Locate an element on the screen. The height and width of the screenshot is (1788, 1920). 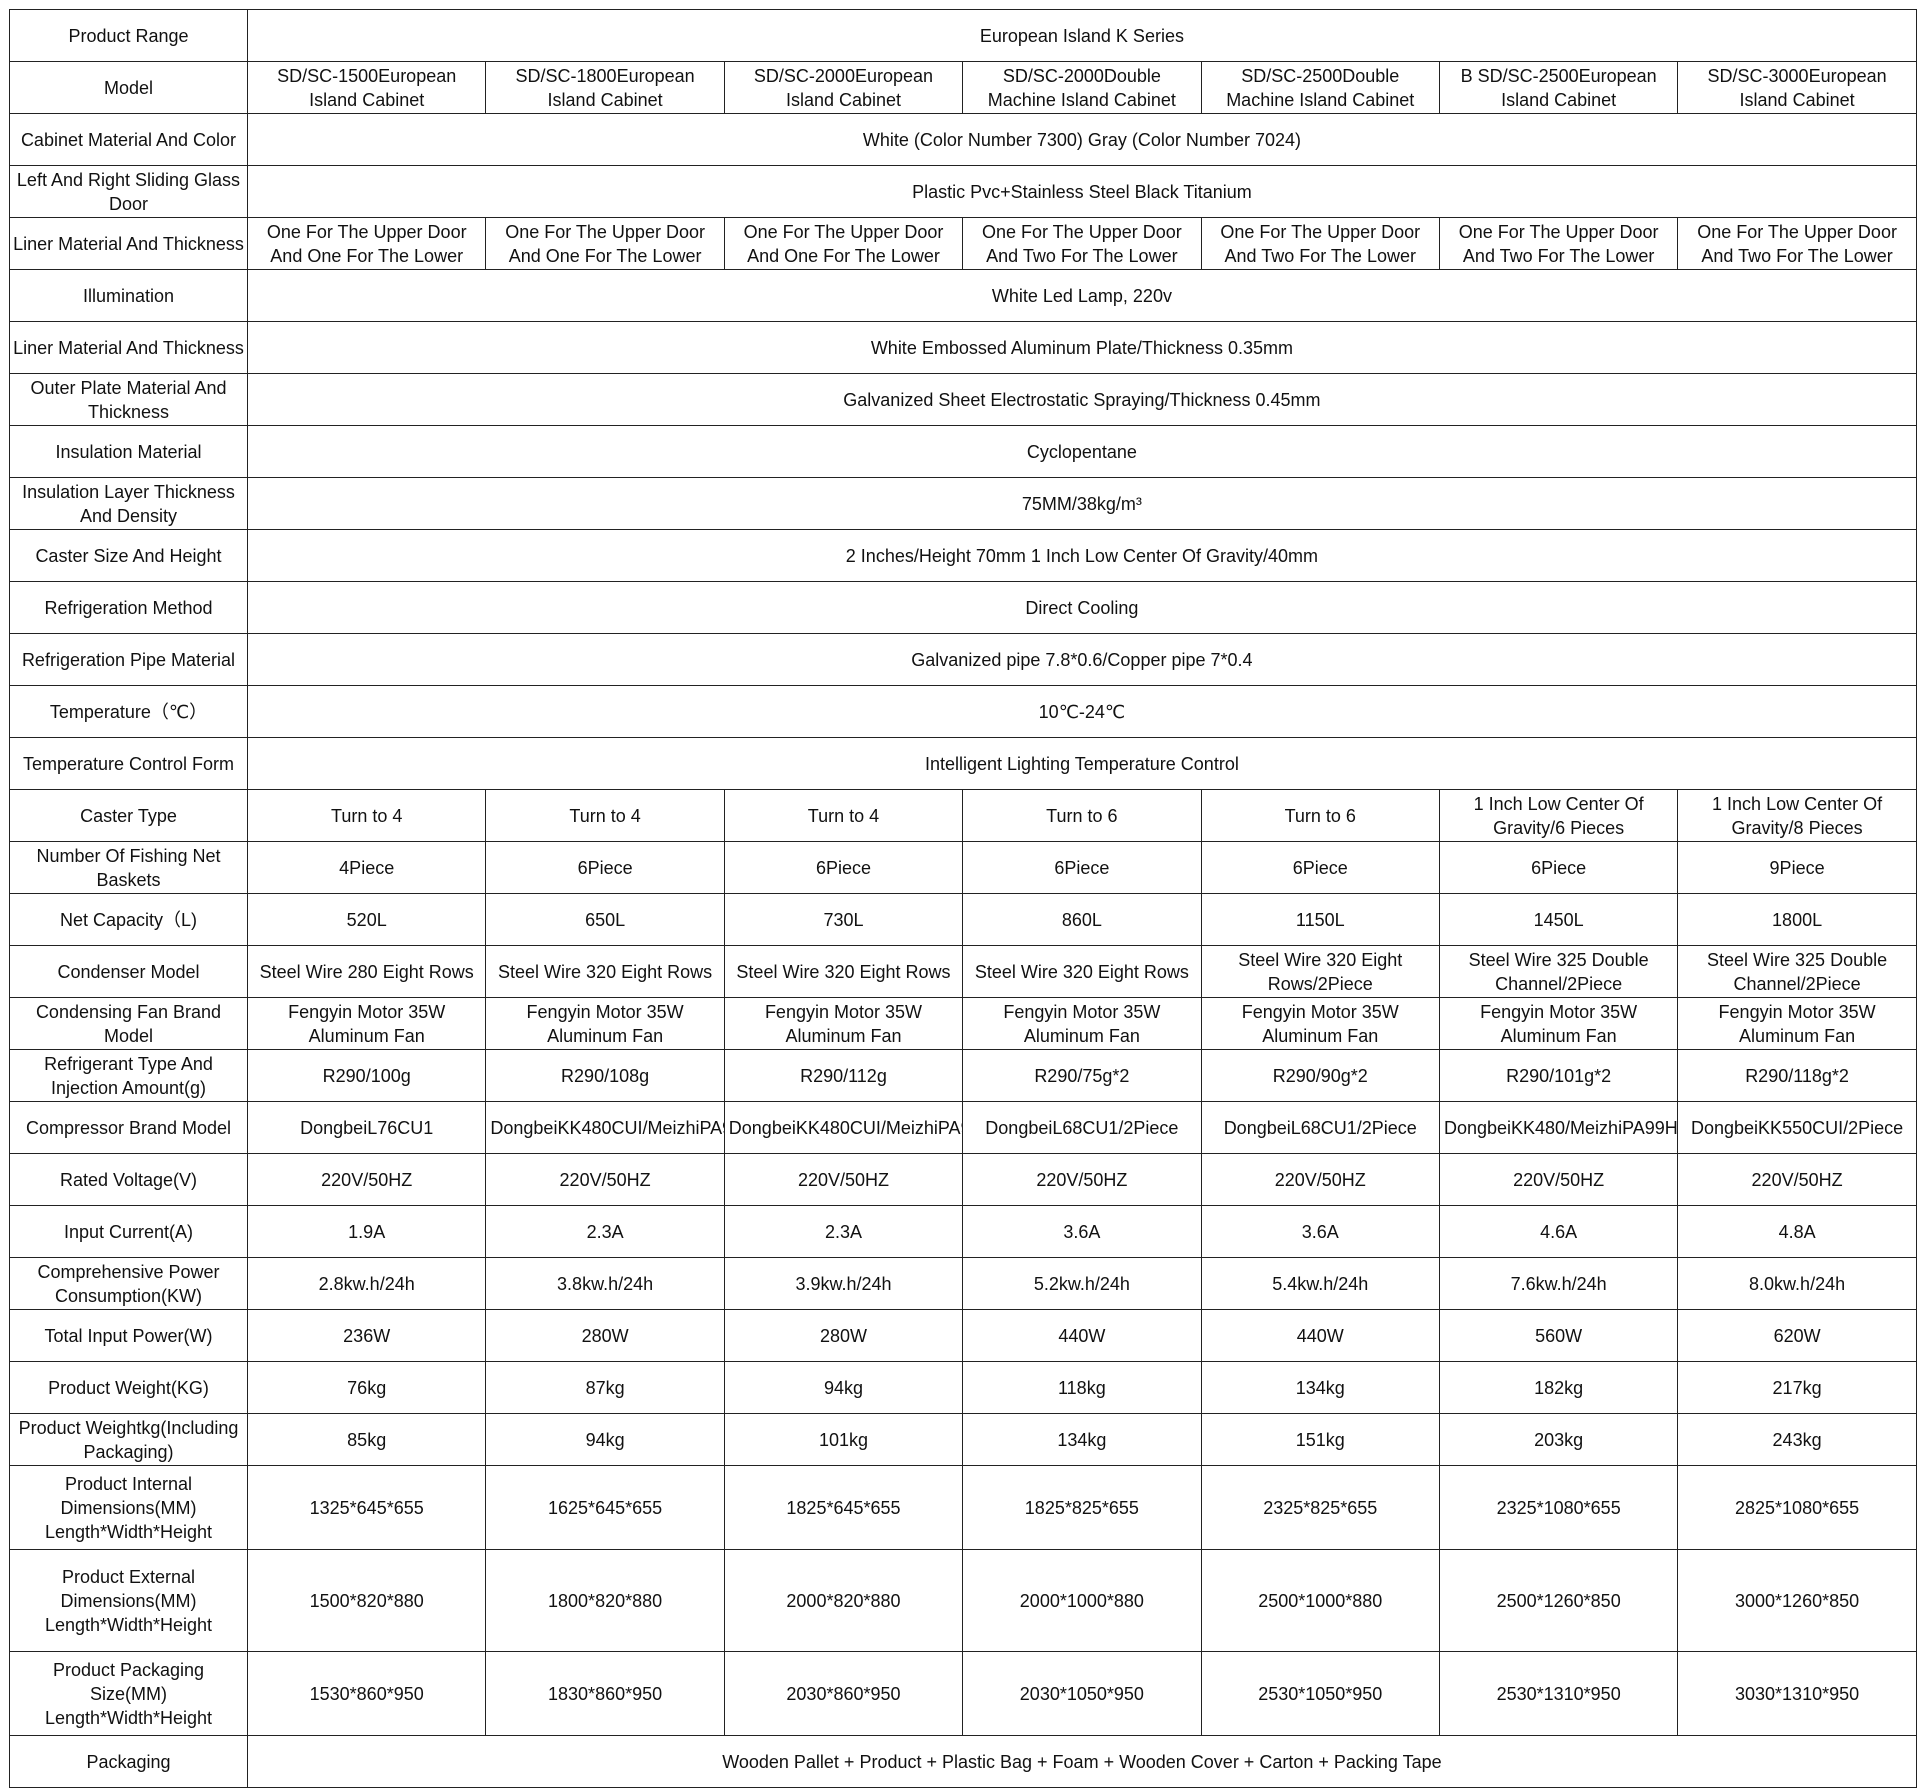
value-cell: 2000*820*880 is located at coordinates (843, 1600).